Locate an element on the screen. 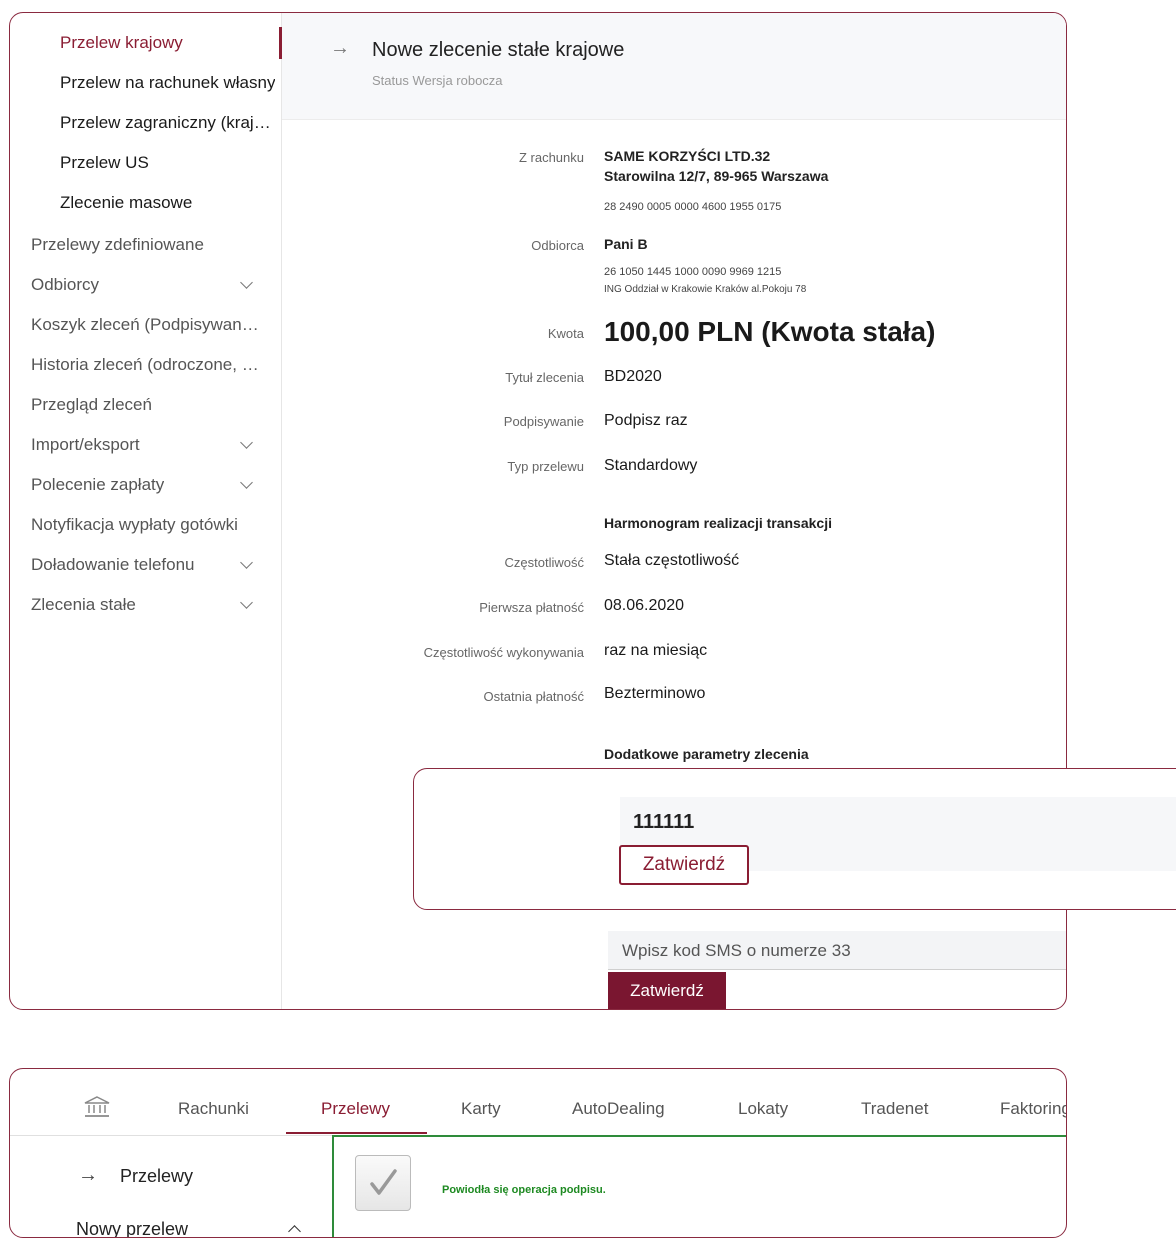 The height and width of the screenshot is (1239, 1176). tab-lokaty: Lokaty is located at coordinates (763, 1109).